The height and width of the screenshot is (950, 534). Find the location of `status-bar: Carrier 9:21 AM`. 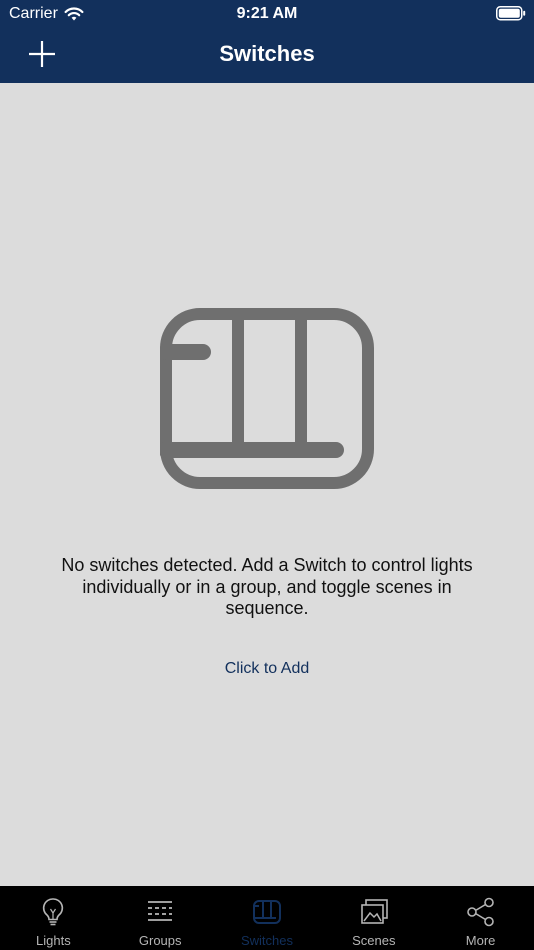

status-bar: Carrier 9:21 AM is located at coordinates (267, 14).